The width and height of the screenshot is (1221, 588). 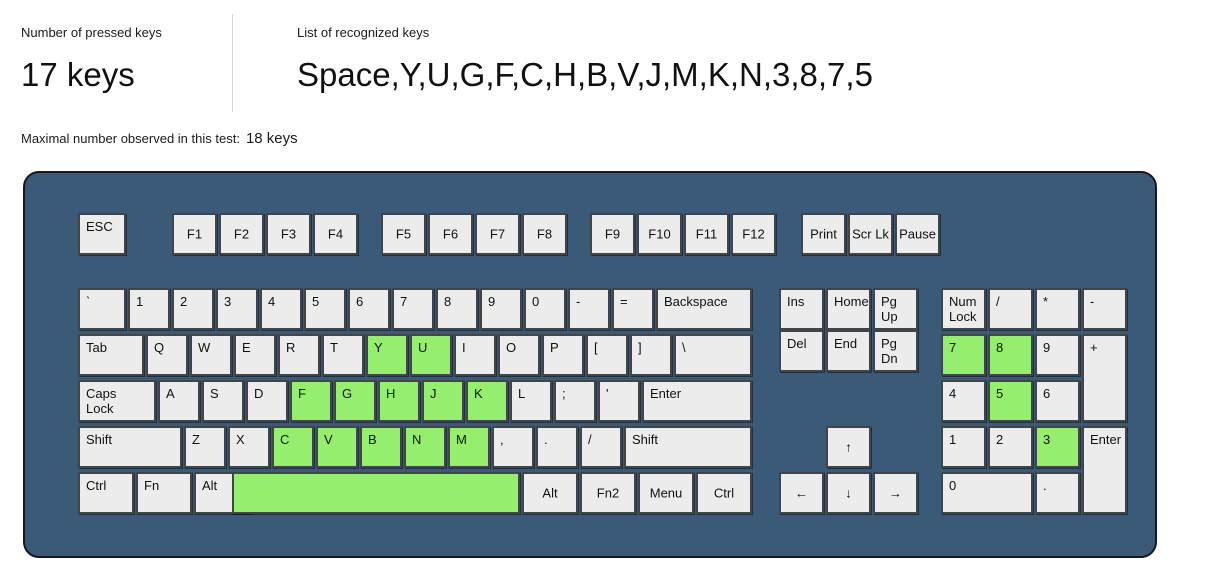 What do you see at coordinates (399, 401) in the screenshot?
I see `key-h: H` at bounding box center [399, 401].